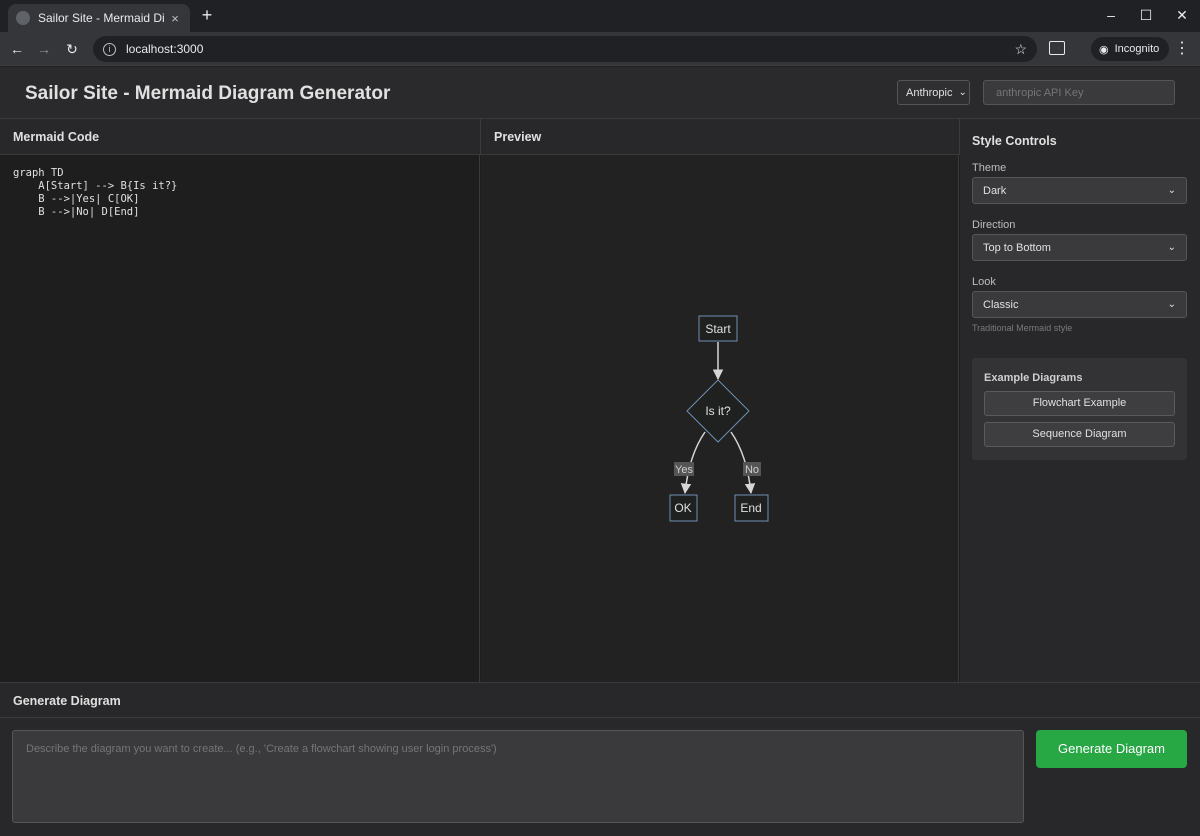 The height and width of the screenshot is (836, 1200). What do you see at coordinates (1079, 403) in the screenshot?
I see `flowchart-example-button: Flowchart Example` at bounding box center [1079, 403].